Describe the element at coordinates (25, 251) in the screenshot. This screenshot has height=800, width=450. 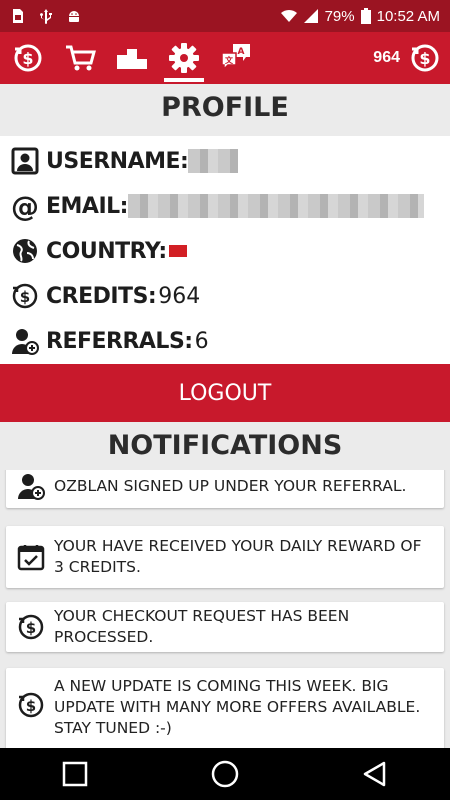
I see `globe-icon` at that location.